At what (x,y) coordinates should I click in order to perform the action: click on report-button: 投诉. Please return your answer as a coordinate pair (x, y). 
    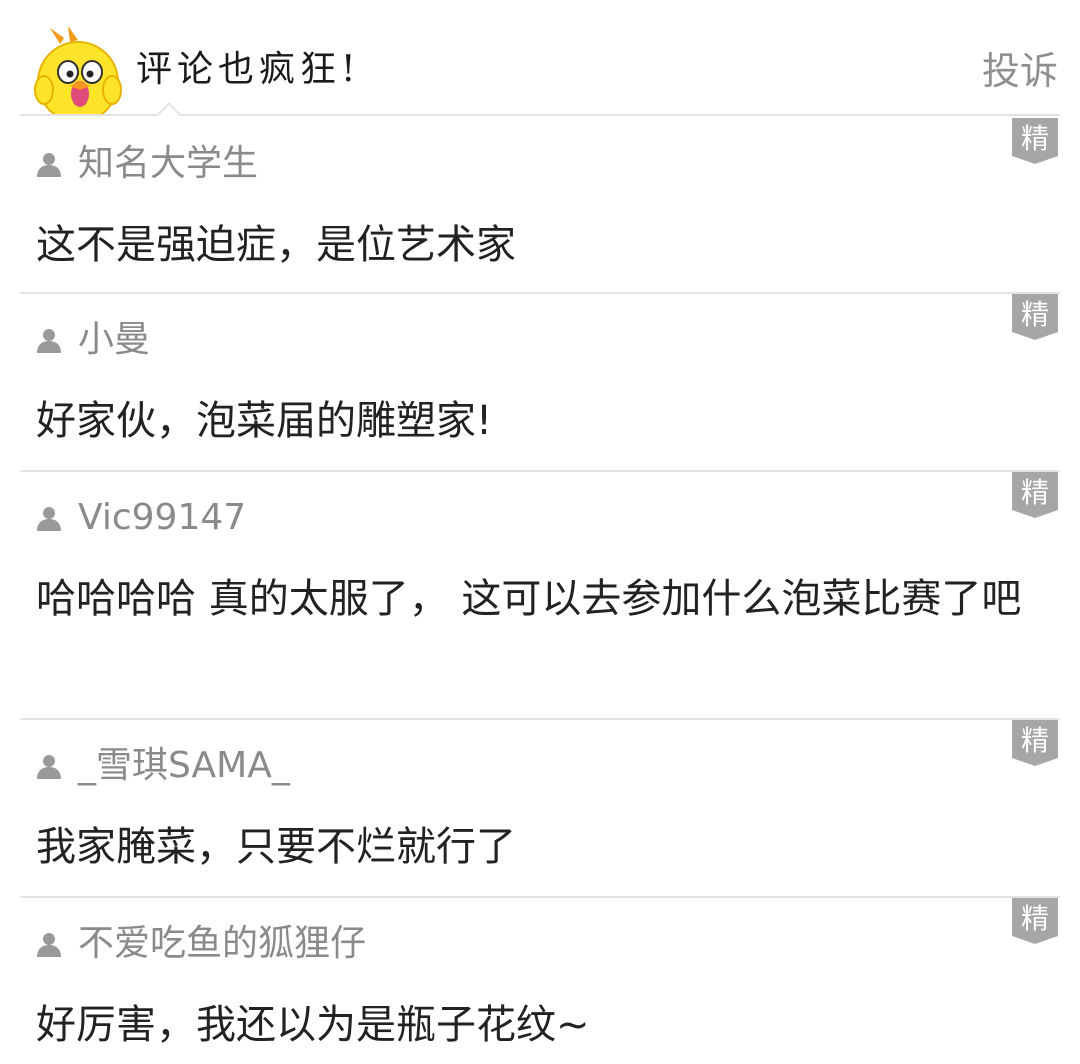
    Looking at the image, I should click on (1020, 71).